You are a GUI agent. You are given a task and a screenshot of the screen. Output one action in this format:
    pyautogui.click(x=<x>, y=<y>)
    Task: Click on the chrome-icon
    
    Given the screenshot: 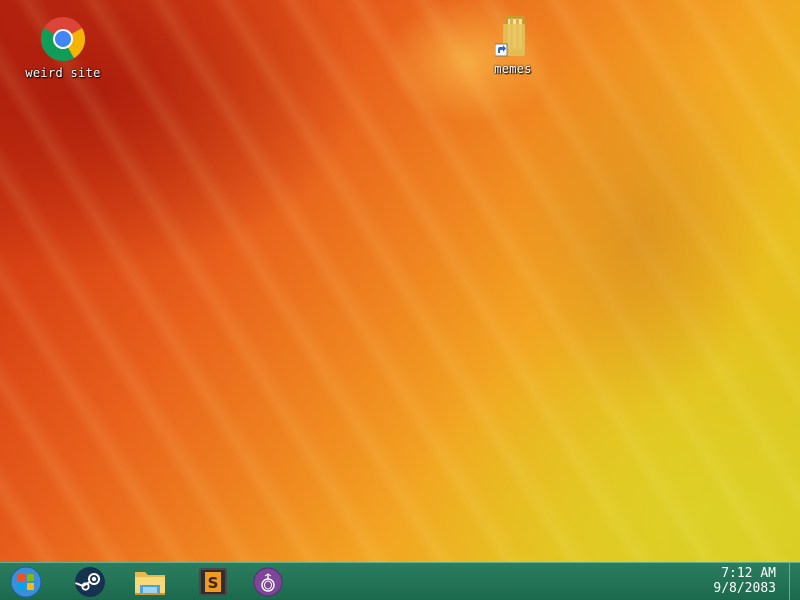 What is the action you would take?
    pyautogui.click(x=63, y=39)
    